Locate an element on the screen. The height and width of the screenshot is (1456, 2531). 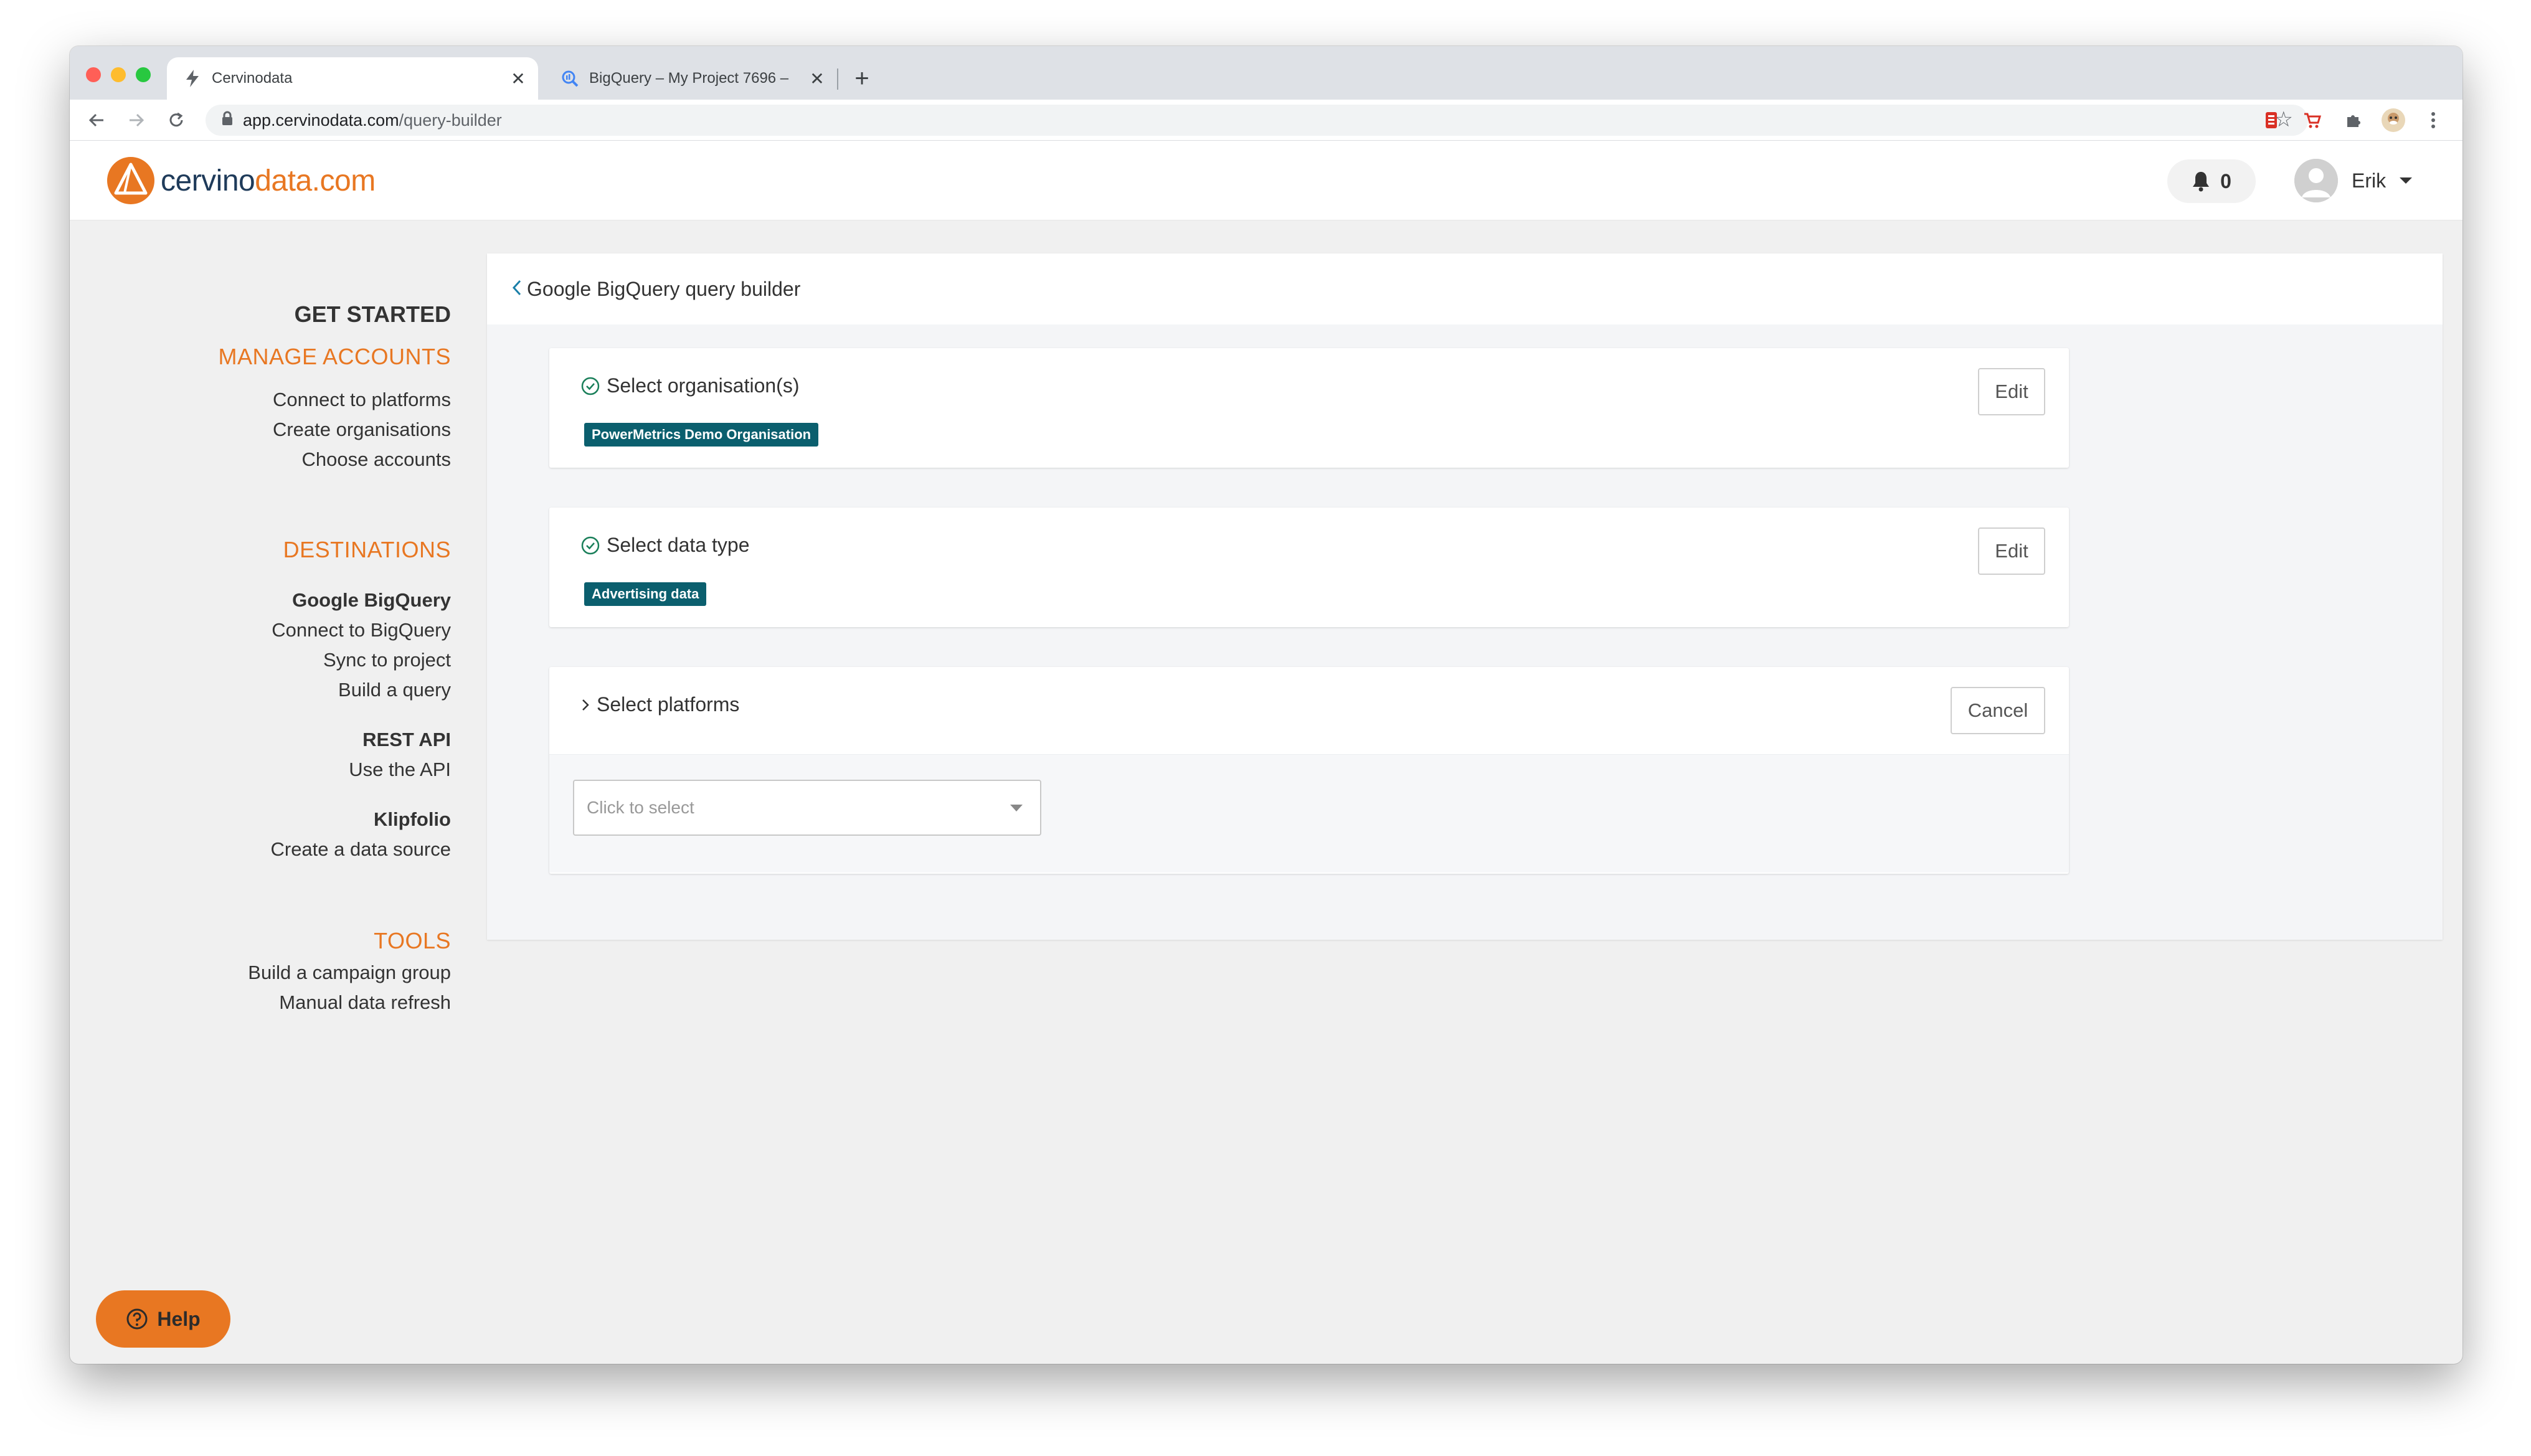
edit-data-type-button: Edit is located at coordinates (2011, 551).